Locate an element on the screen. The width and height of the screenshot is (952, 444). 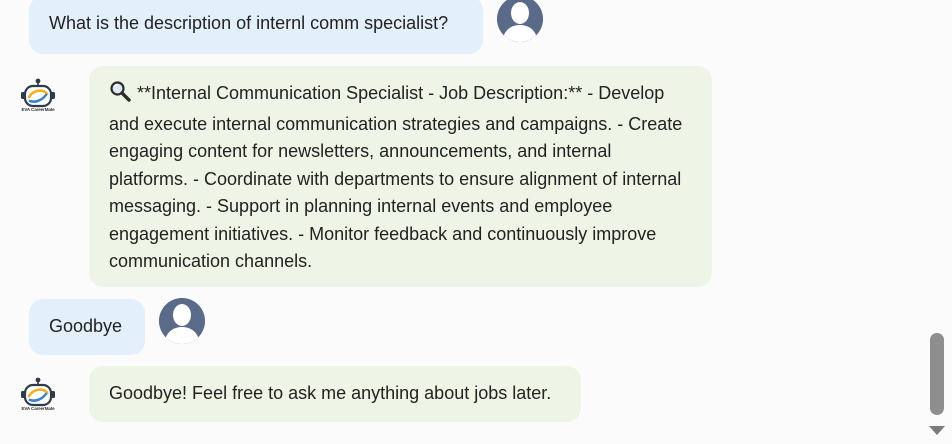
user-message: Goodbye is located at coordinates (87, 327).